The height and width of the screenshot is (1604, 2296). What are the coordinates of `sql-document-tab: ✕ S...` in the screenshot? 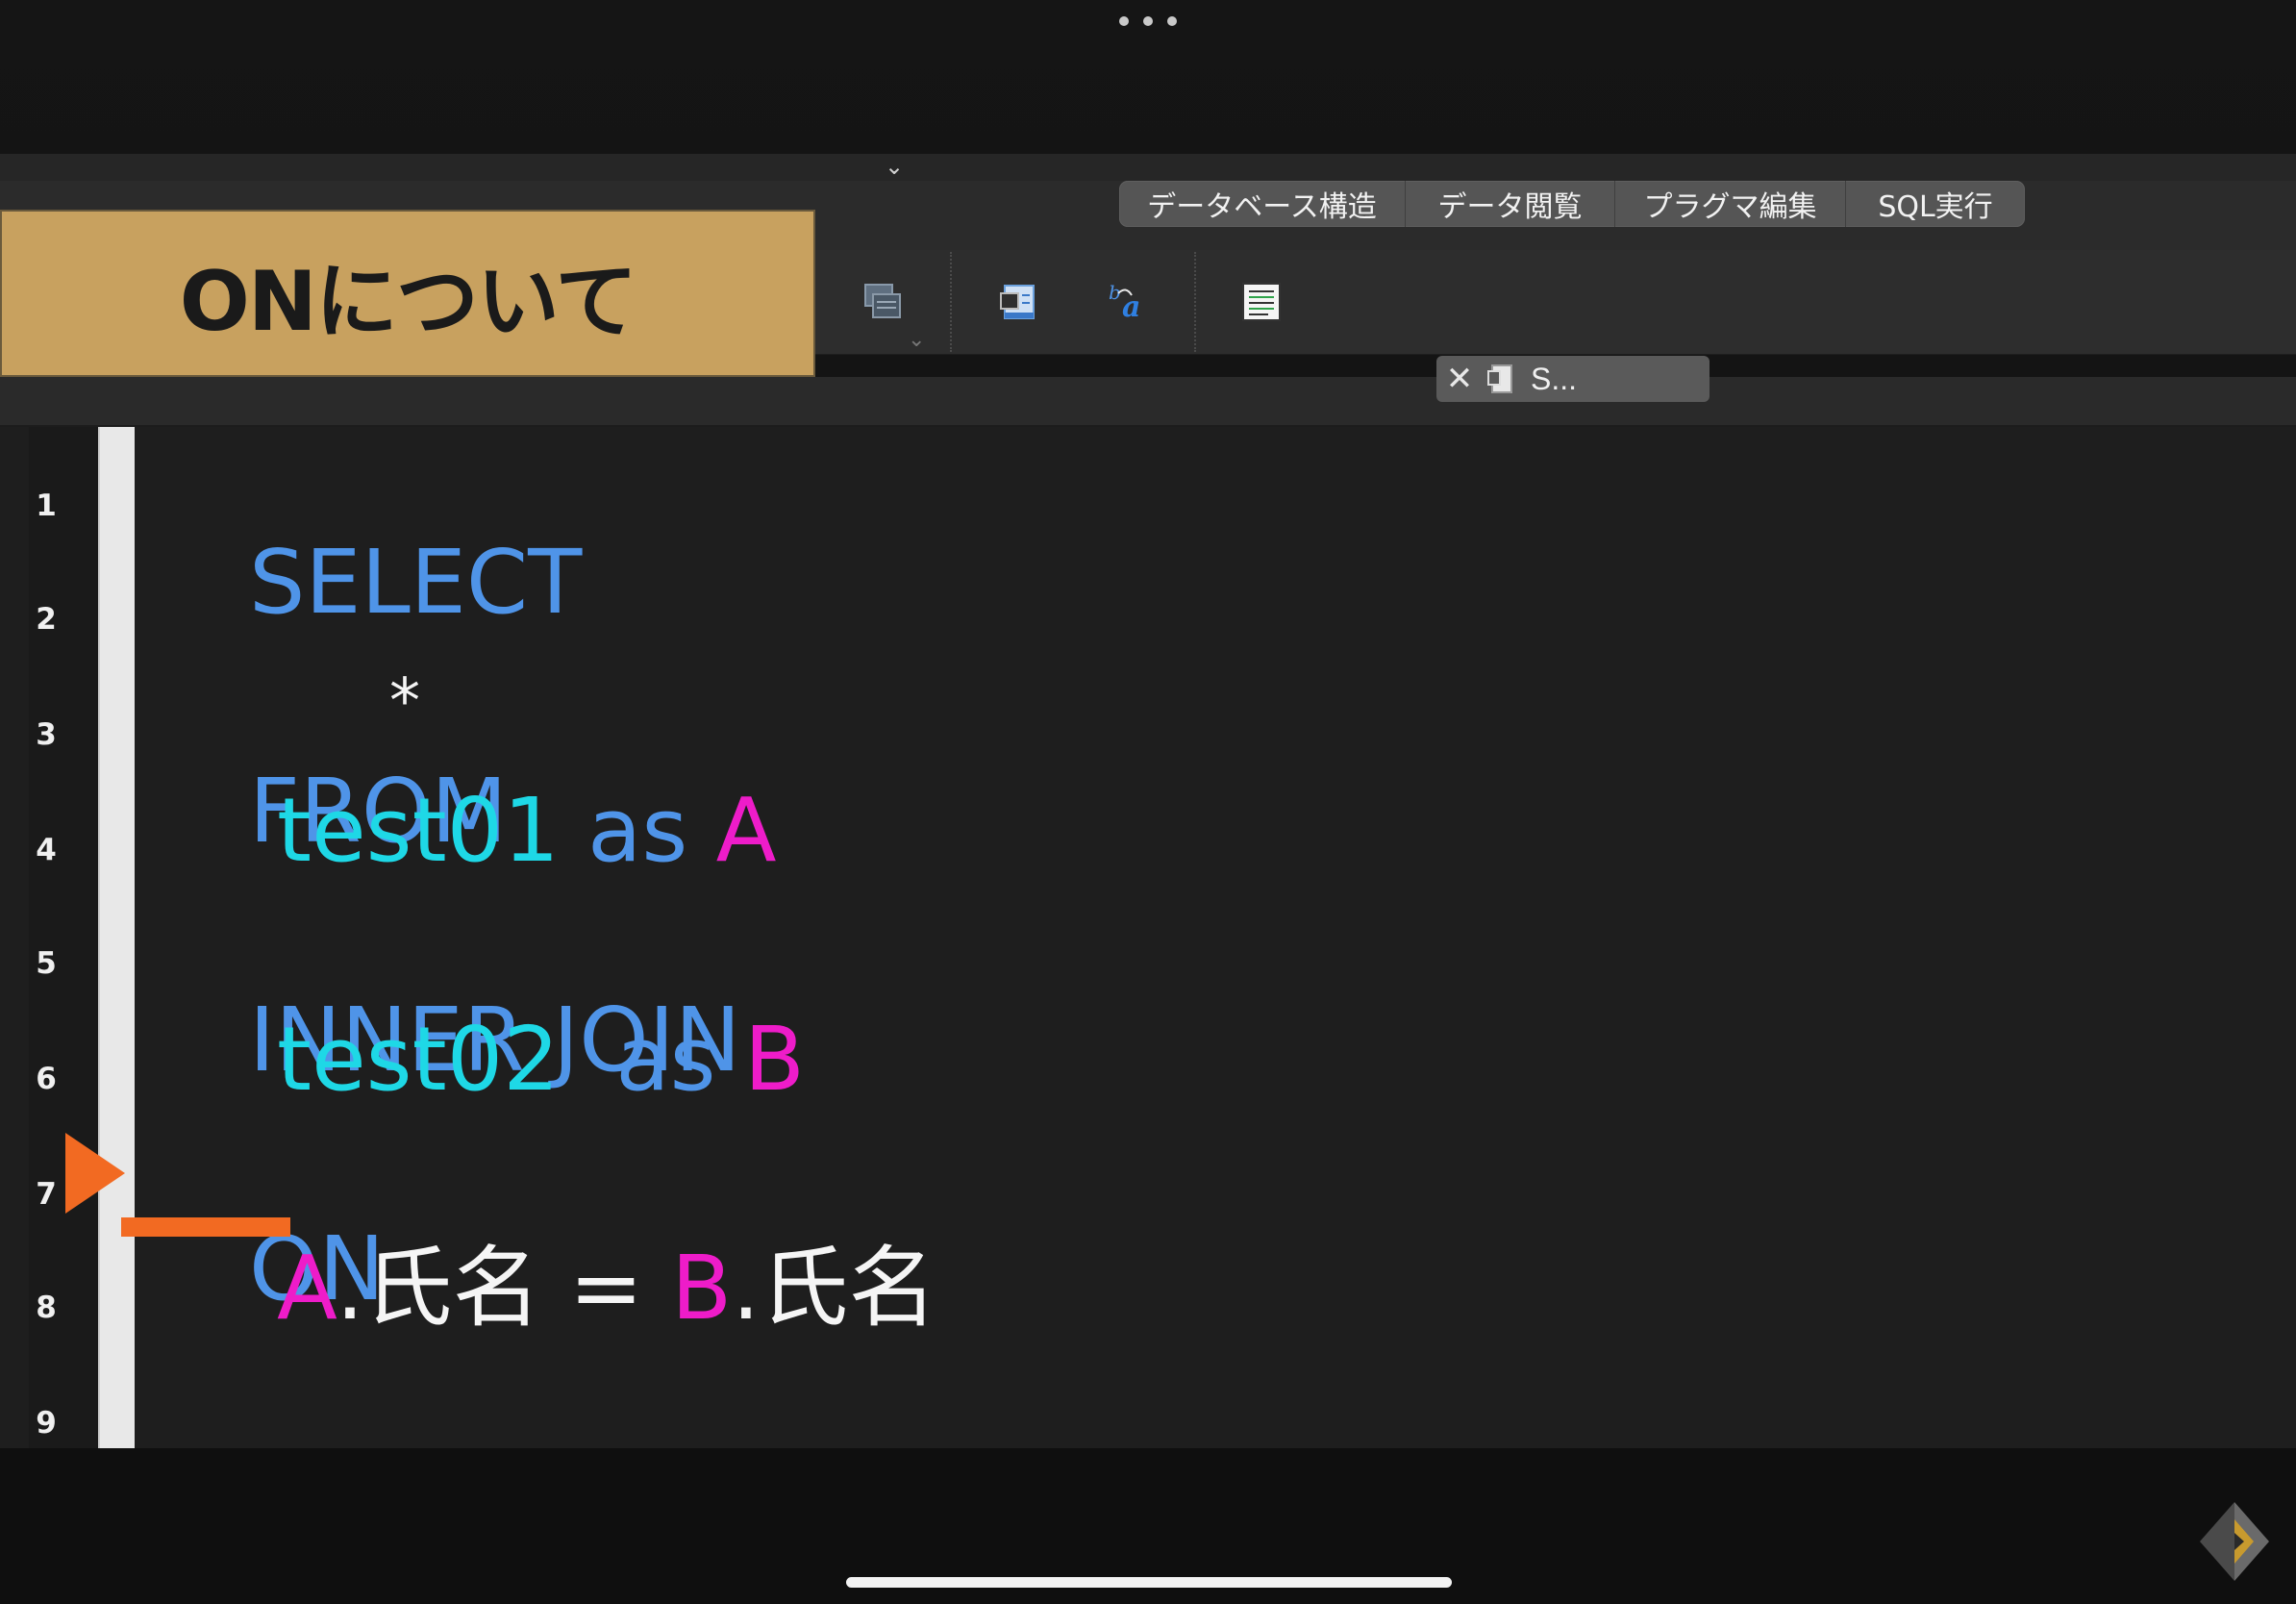 It's located at (1573, 379).